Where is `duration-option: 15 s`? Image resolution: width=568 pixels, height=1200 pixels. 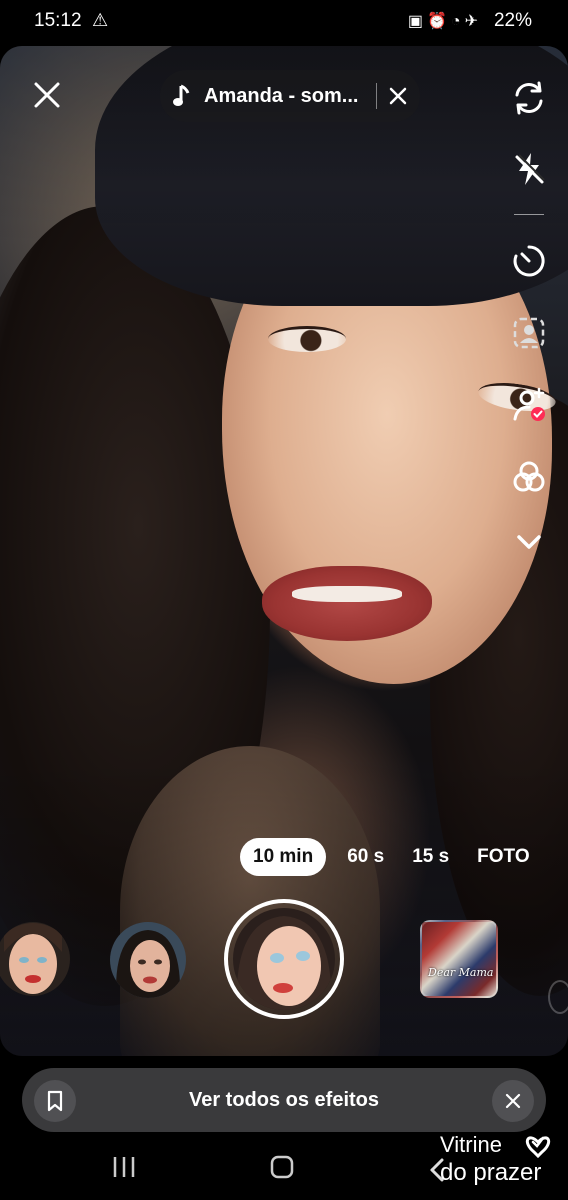 duration-option: 15 s is located at coordinates (430, 857).